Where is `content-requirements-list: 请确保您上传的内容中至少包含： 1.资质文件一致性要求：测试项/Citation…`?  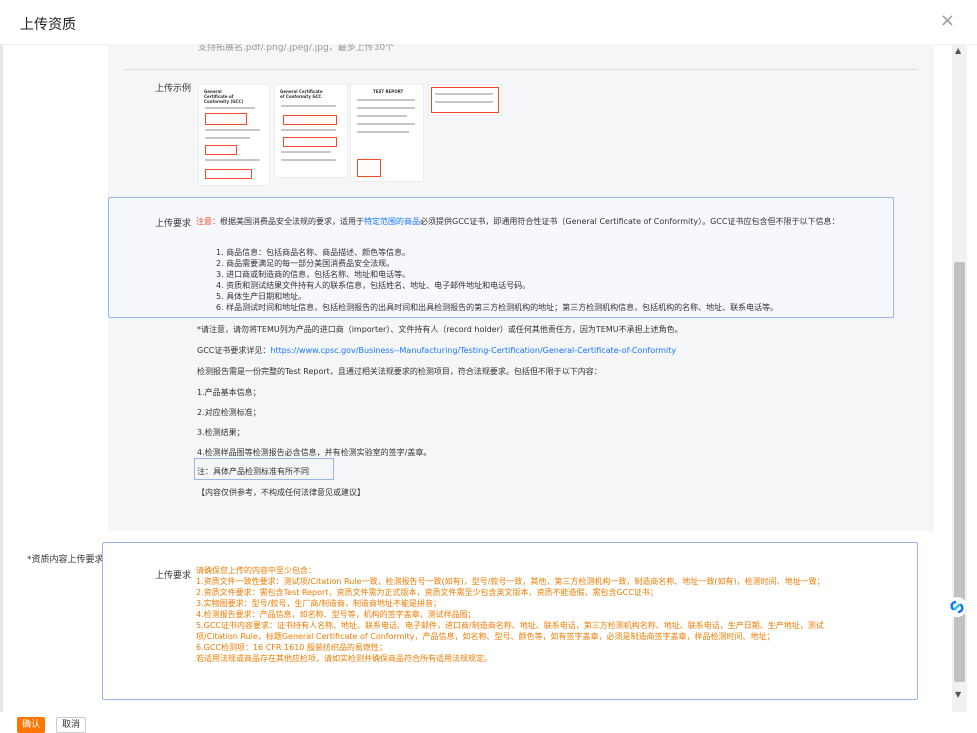 content-requirements-list: 请确保您上传的内容中至少包含： 1.资质文件一致性要求：测试项/Citation… is located at coordinates (546, 614).